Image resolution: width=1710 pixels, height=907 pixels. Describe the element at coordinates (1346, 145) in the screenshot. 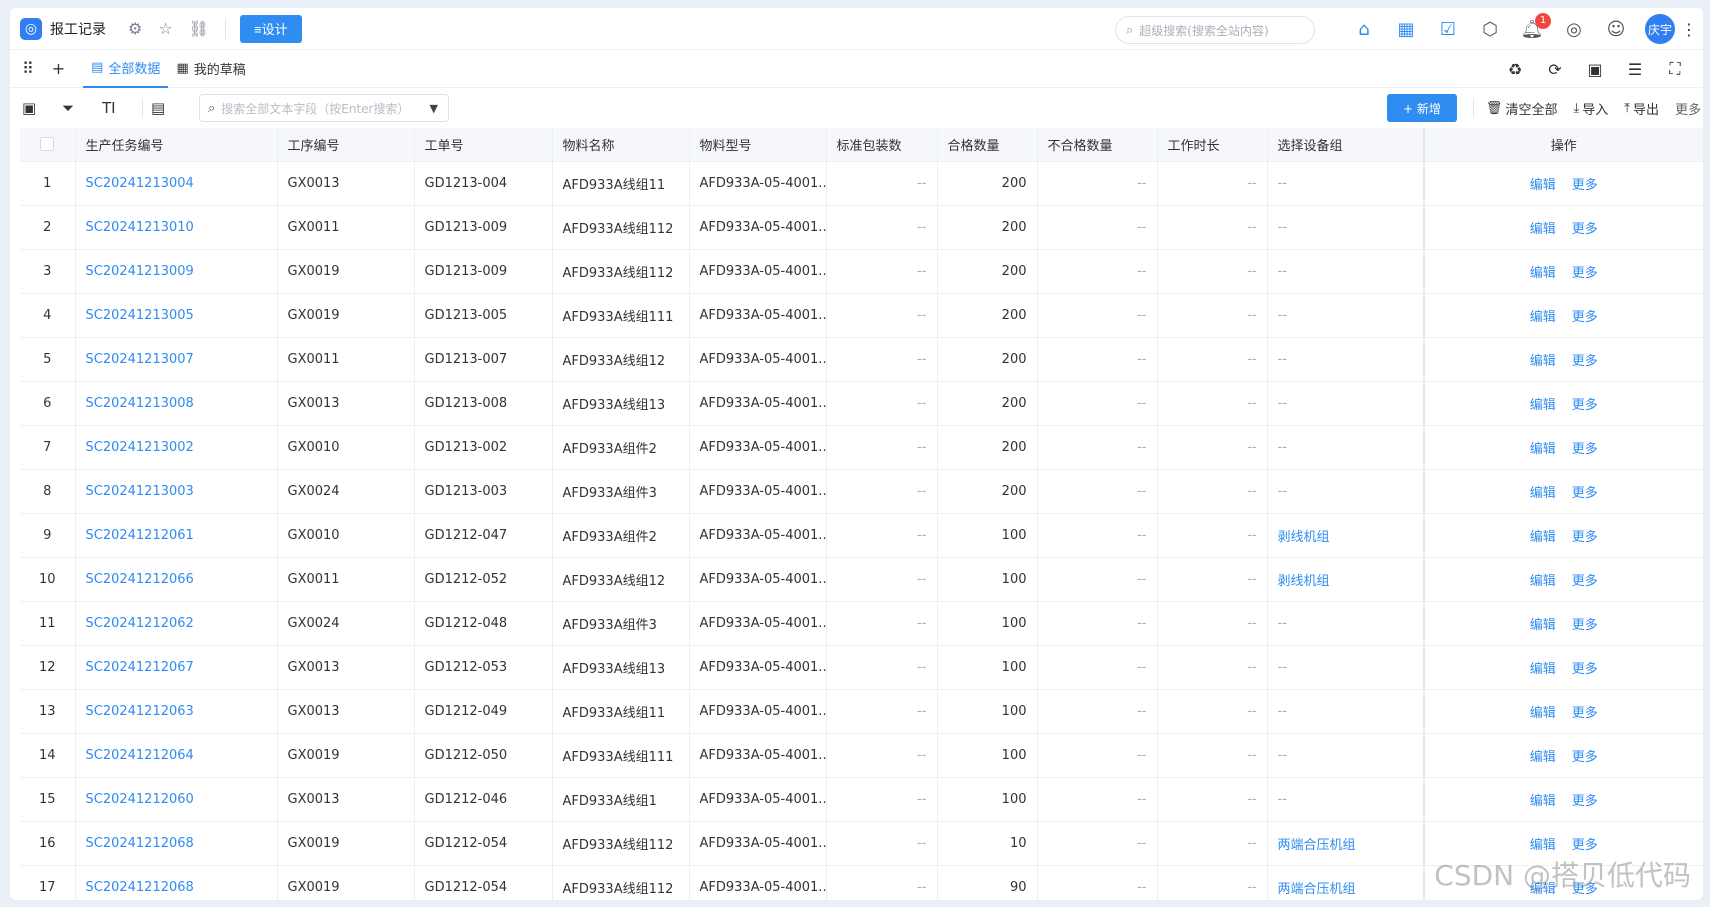

I see `column-header: 选择设备组` at that location.